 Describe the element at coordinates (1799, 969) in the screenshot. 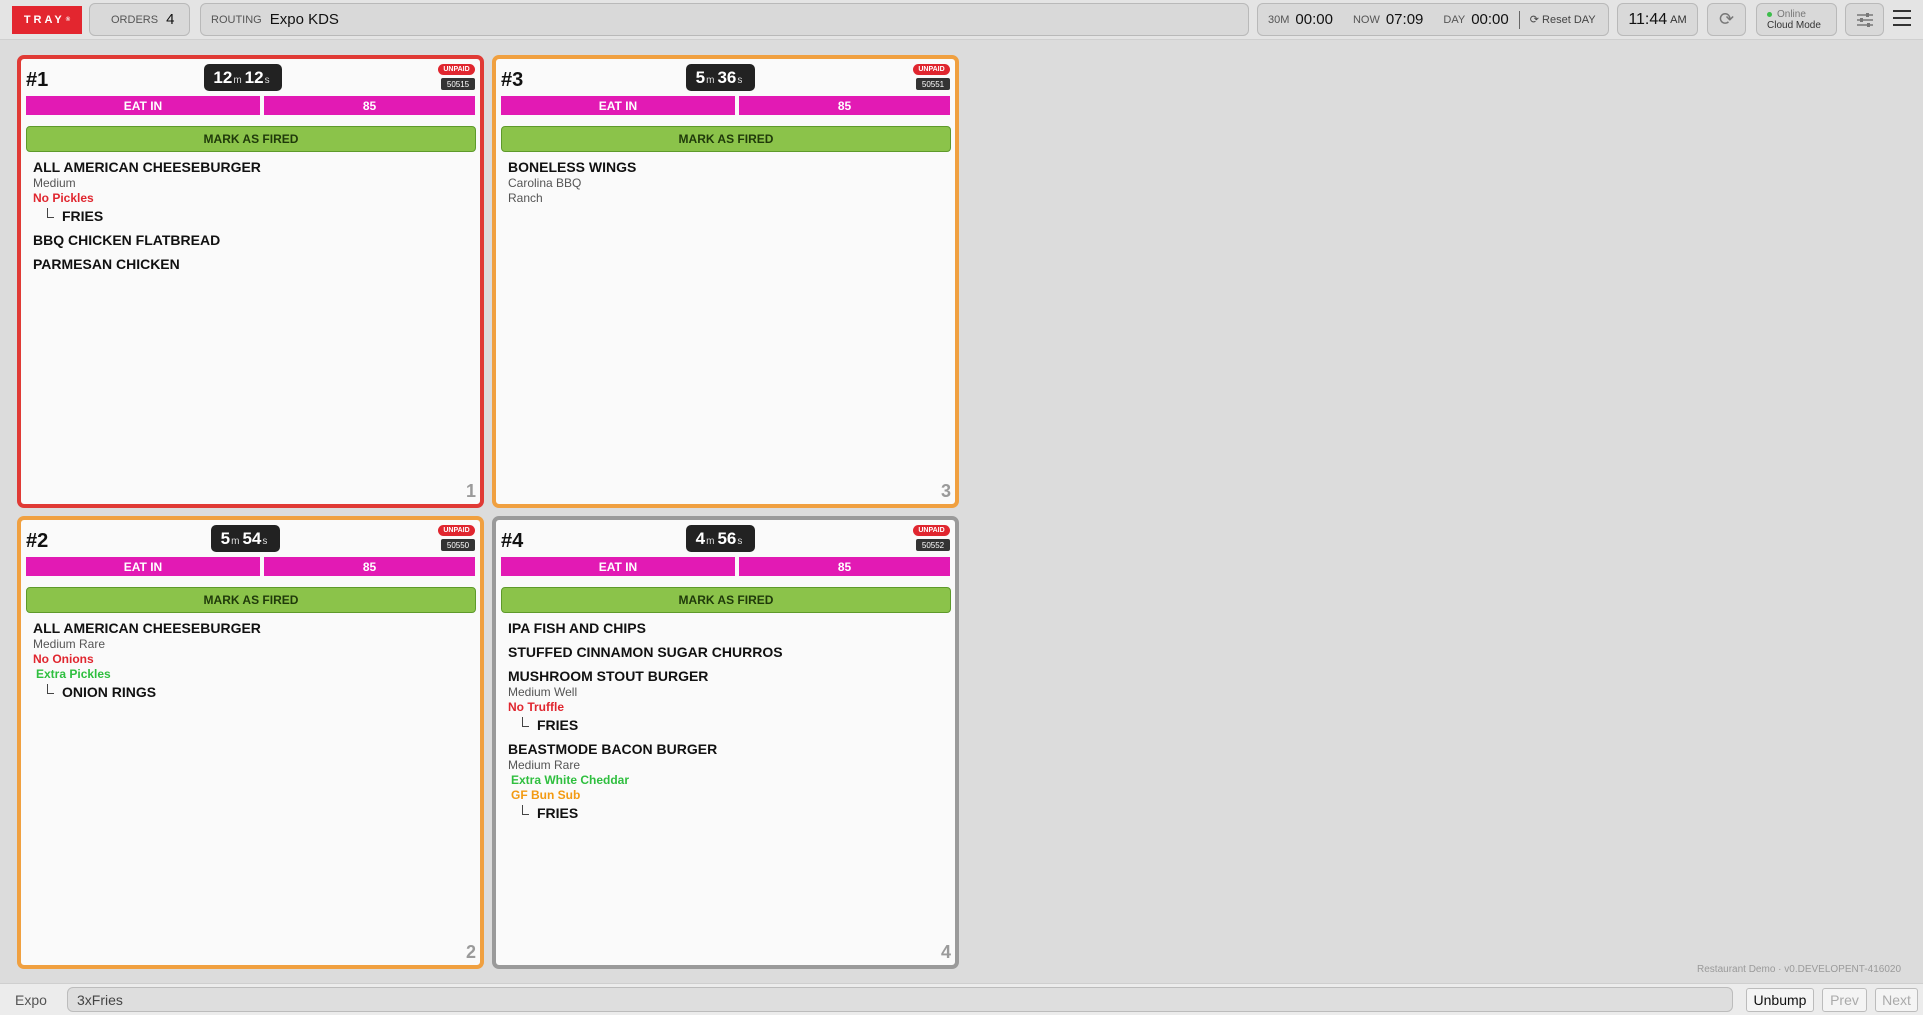

I see `version-label: Restaurant Demo · v0.DEVELOPENT-416020` at that location.